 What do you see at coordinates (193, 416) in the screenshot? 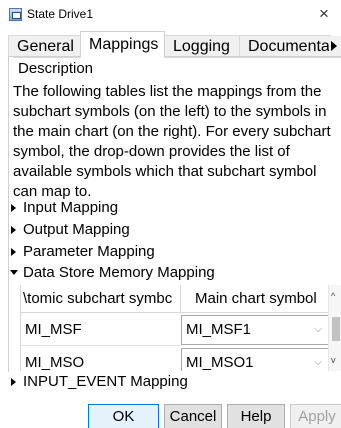
I see `cancel-button: Cancel` at bounding box center [193, 416].